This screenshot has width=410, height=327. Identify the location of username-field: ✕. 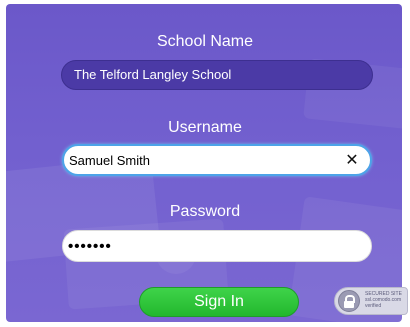
(217, 160).